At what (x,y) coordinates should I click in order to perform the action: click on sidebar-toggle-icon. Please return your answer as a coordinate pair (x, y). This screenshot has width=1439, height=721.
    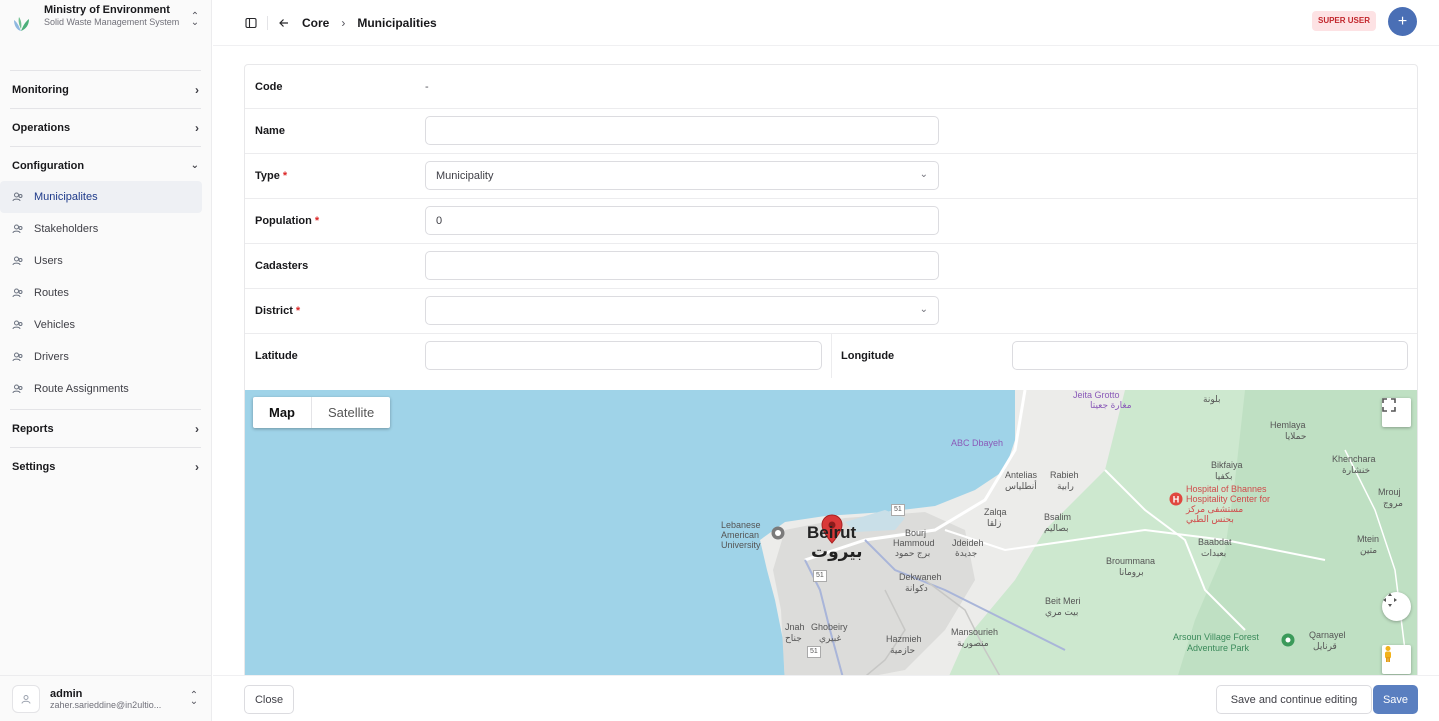
    Looking at the image, I should click on (251, 23).